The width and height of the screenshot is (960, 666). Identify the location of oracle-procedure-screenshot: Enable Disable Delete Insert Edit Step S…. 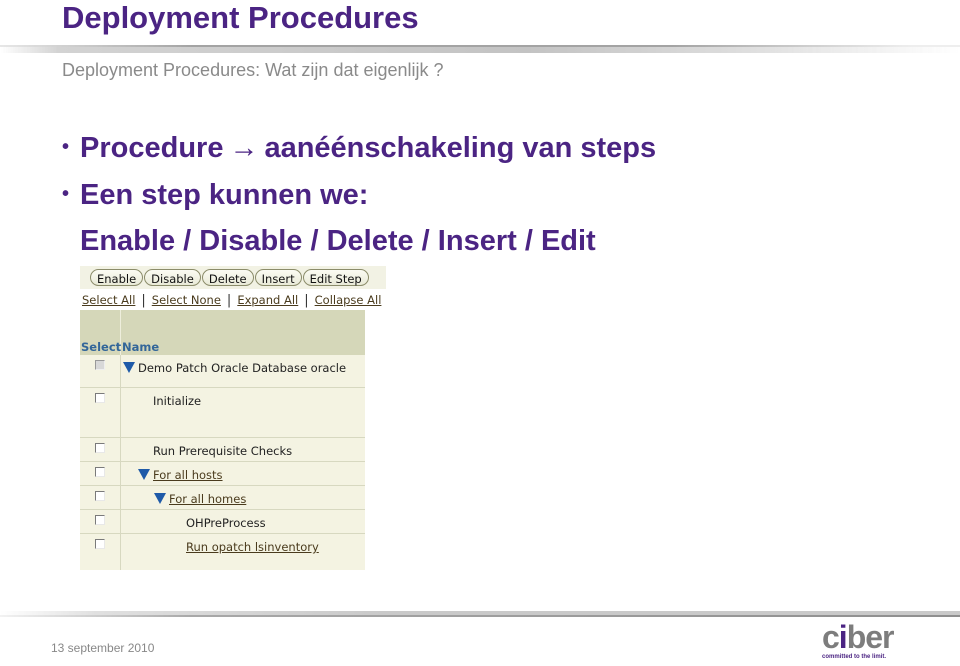
(233, 419).